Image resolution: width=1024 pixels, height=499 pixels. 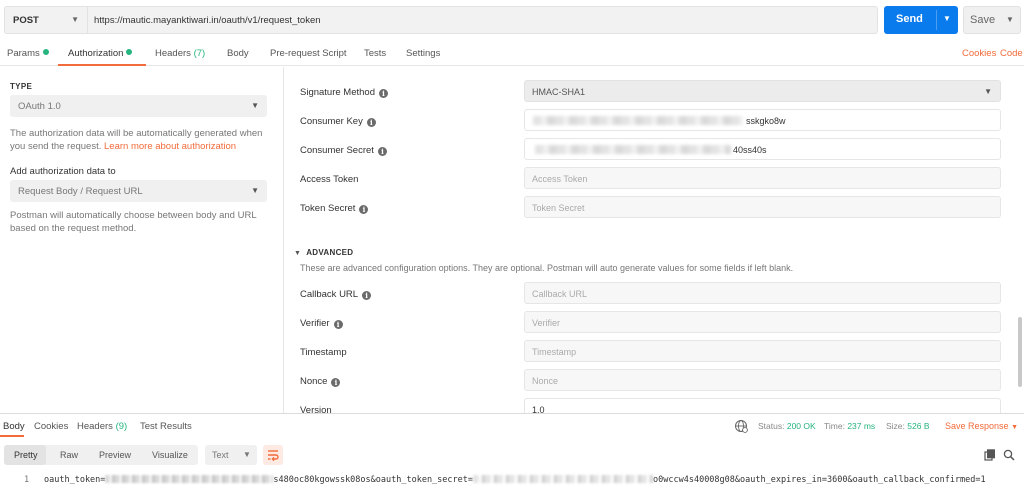 What do you see at coordinates (328, 208) in the screenshot?
I see `field-label: Token Secret` at bounding box center [328, 208].